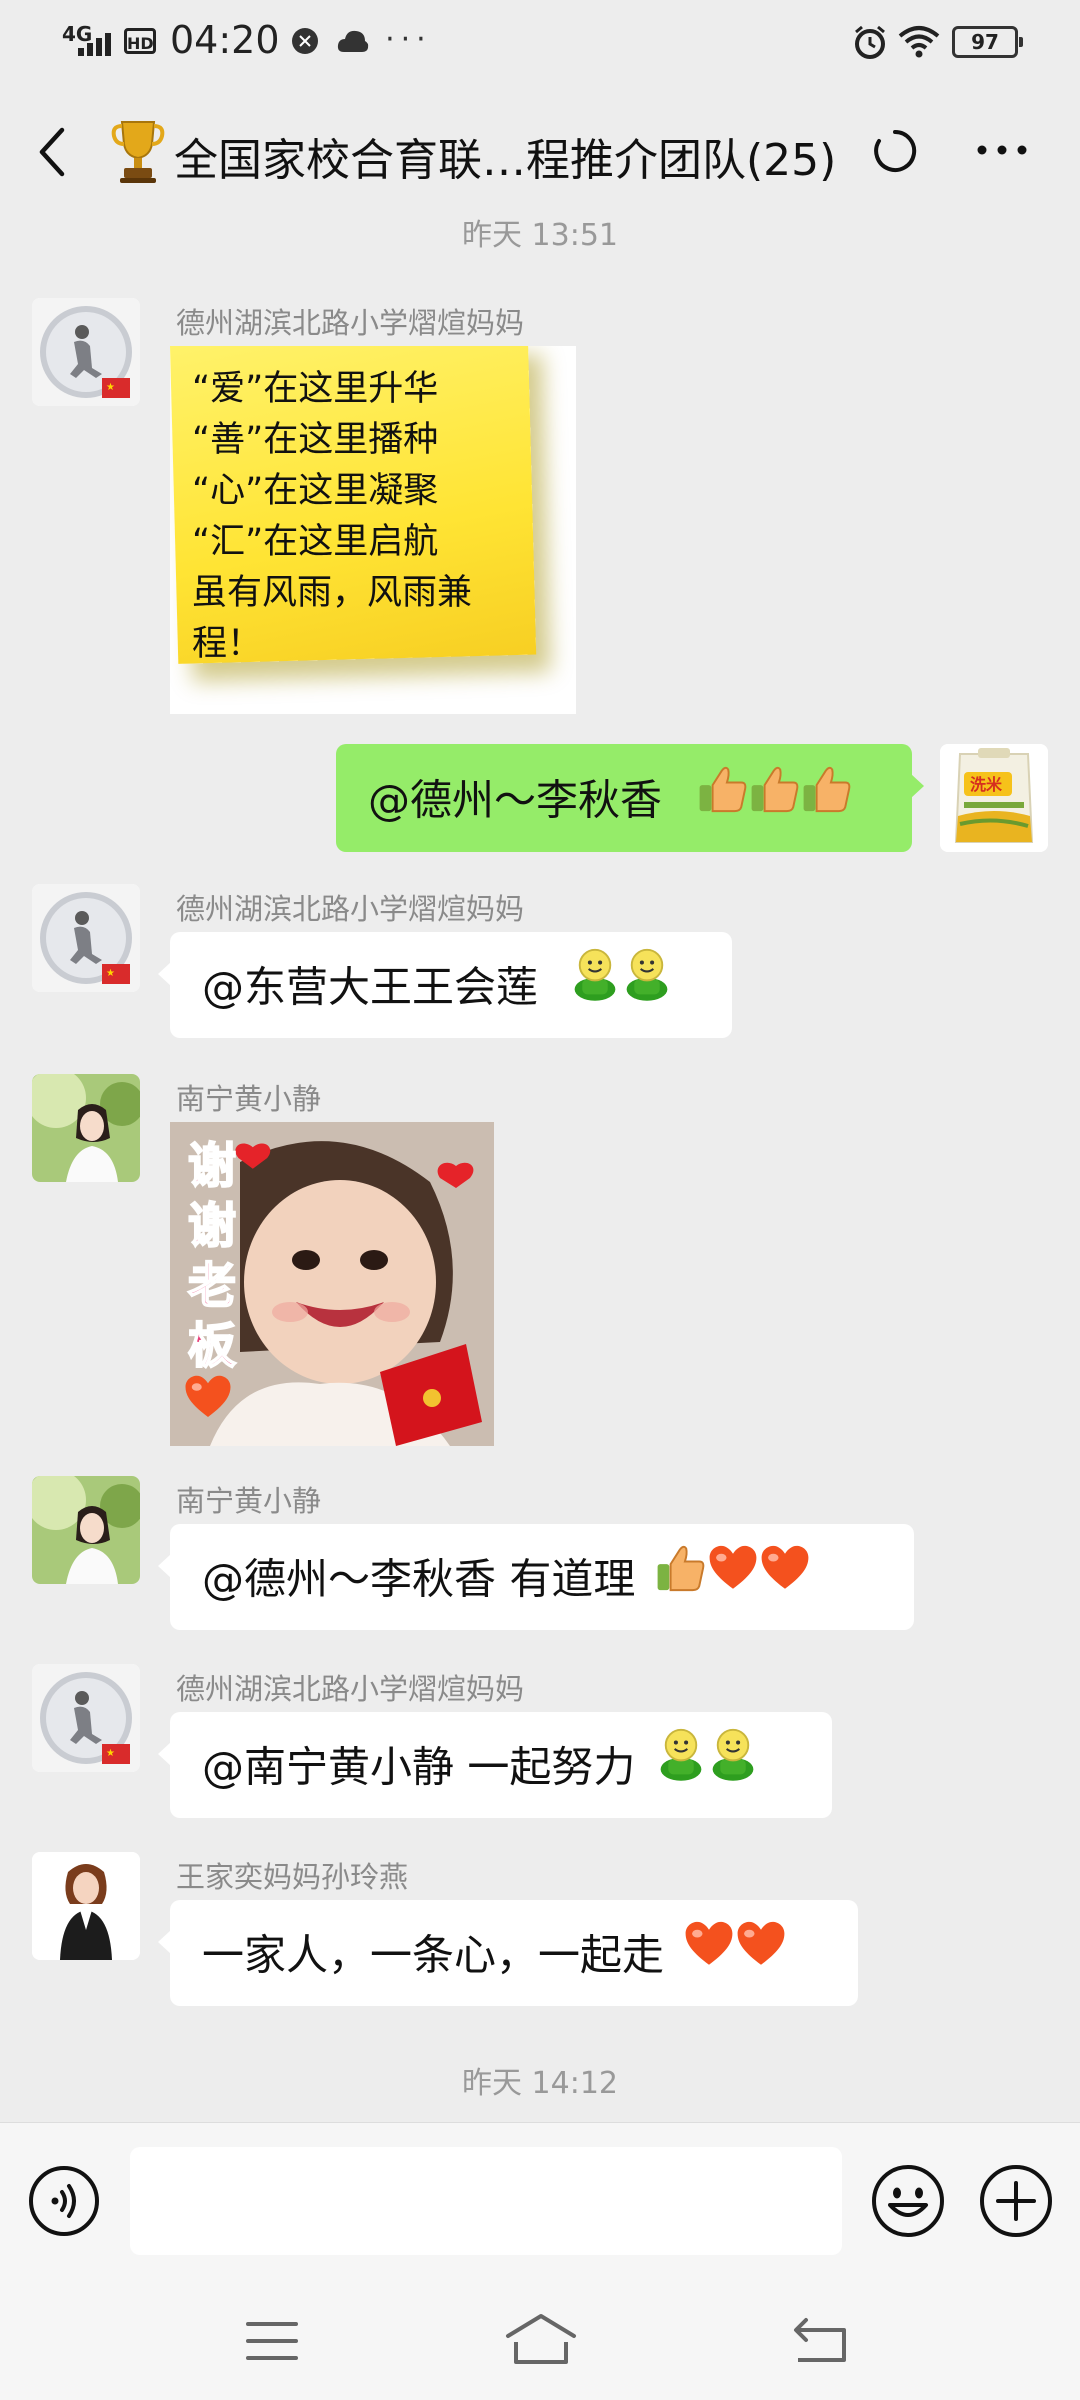 The height and width of the screenshot is (2400, 1080). What do you see at coordinates (735, 1956) in the screenshot?
I see `heart-emojis` at bounding box center [735, 1956].